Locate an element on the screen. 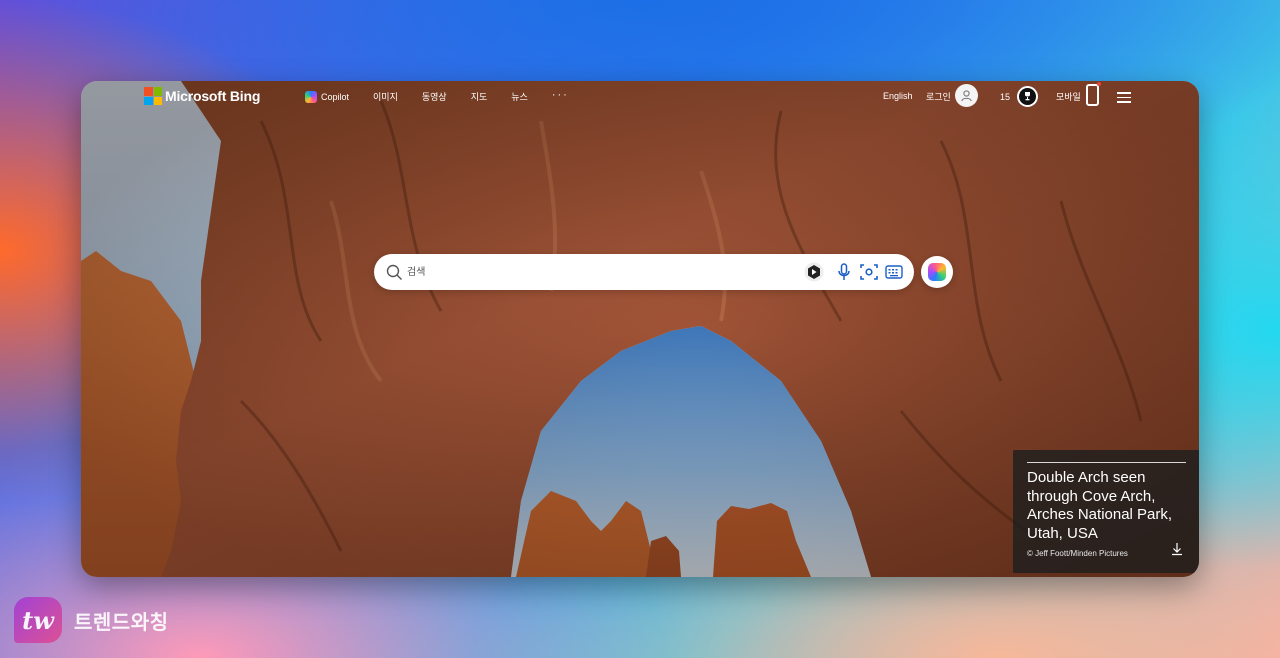  bing-logo: Microsoft Bing is located at coordinates (202, 96).